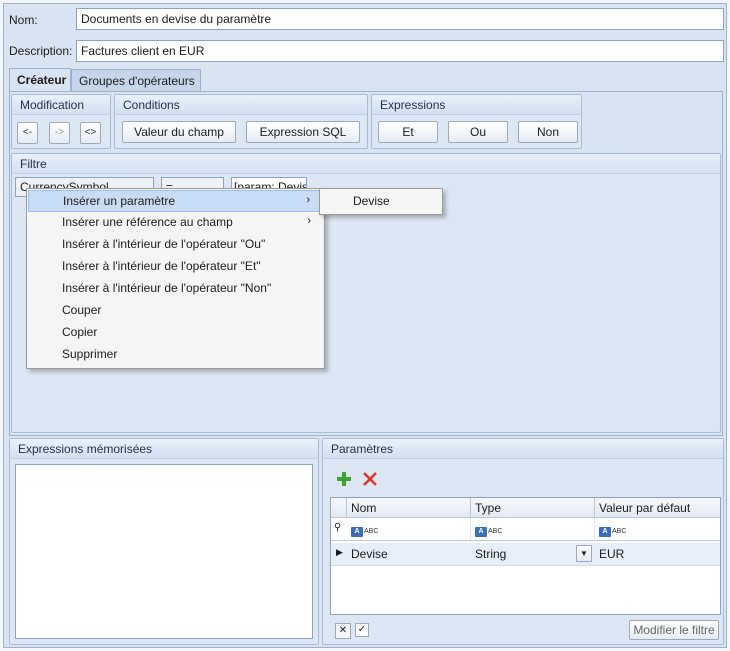 The width and height of the screenshot is (730, 651). What do you see at coordinates (657, 508) in the screenshot?
I see `column-header-default: Valeur par défaut` at bounding box center [657, 508].